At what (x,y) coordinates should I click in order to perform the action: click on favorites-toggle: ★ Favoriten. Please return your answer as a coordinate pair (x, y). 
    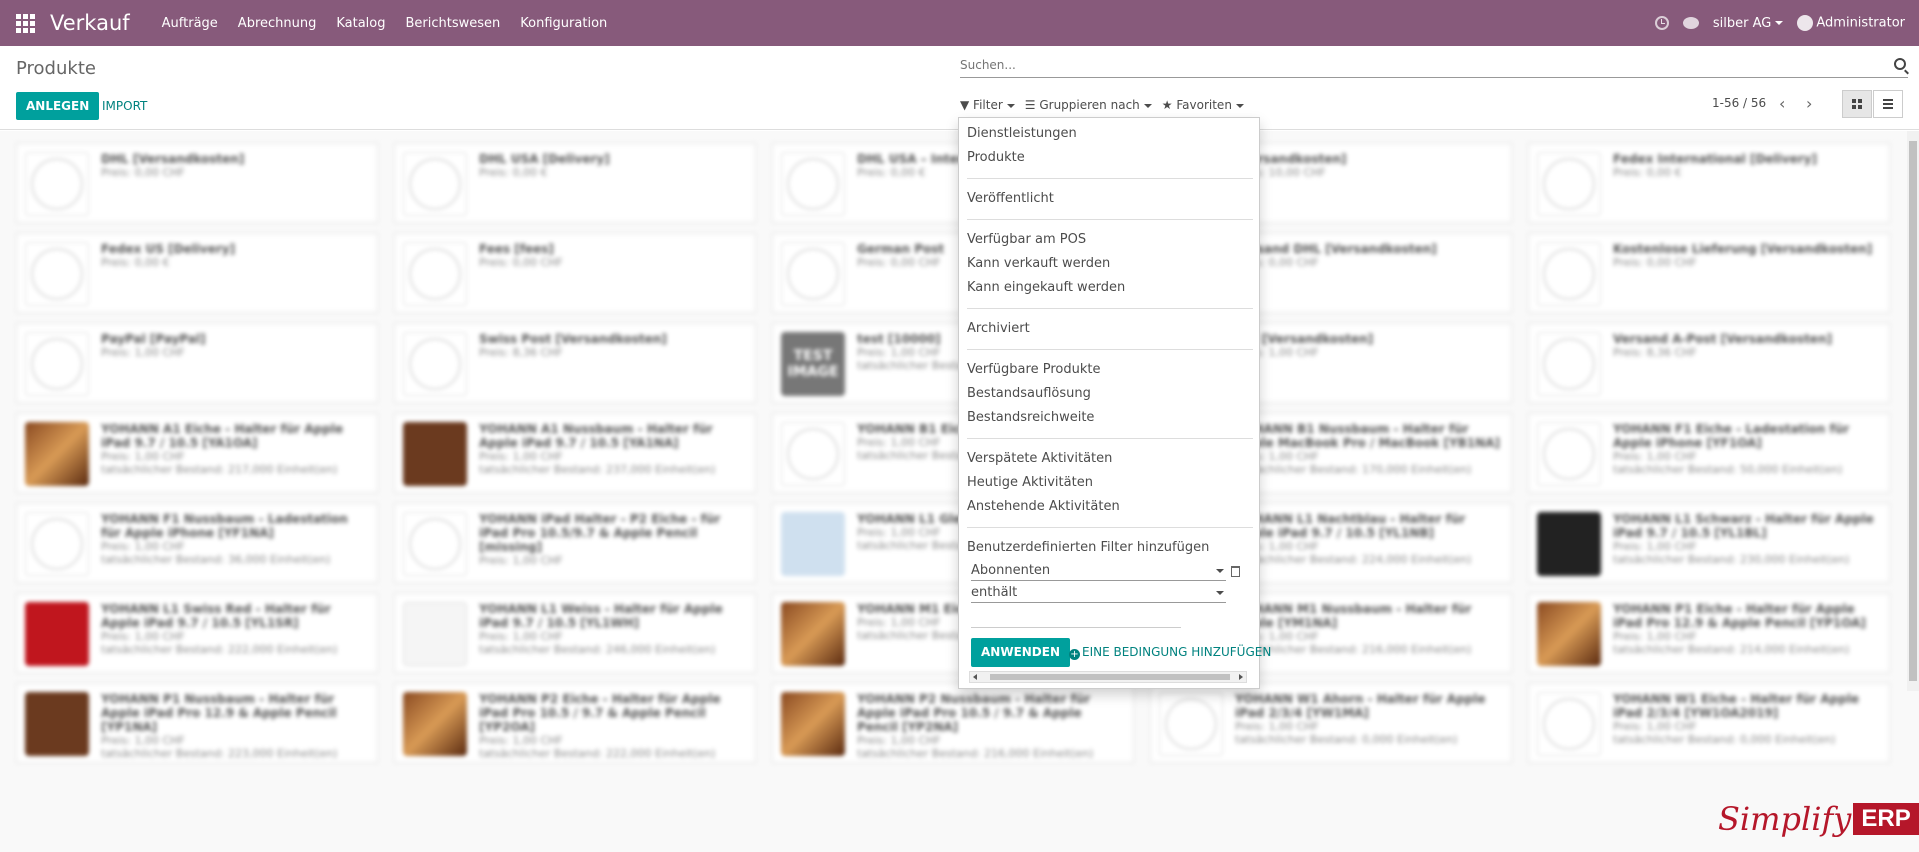
    Looking at the image, I should click on (1203, 105).